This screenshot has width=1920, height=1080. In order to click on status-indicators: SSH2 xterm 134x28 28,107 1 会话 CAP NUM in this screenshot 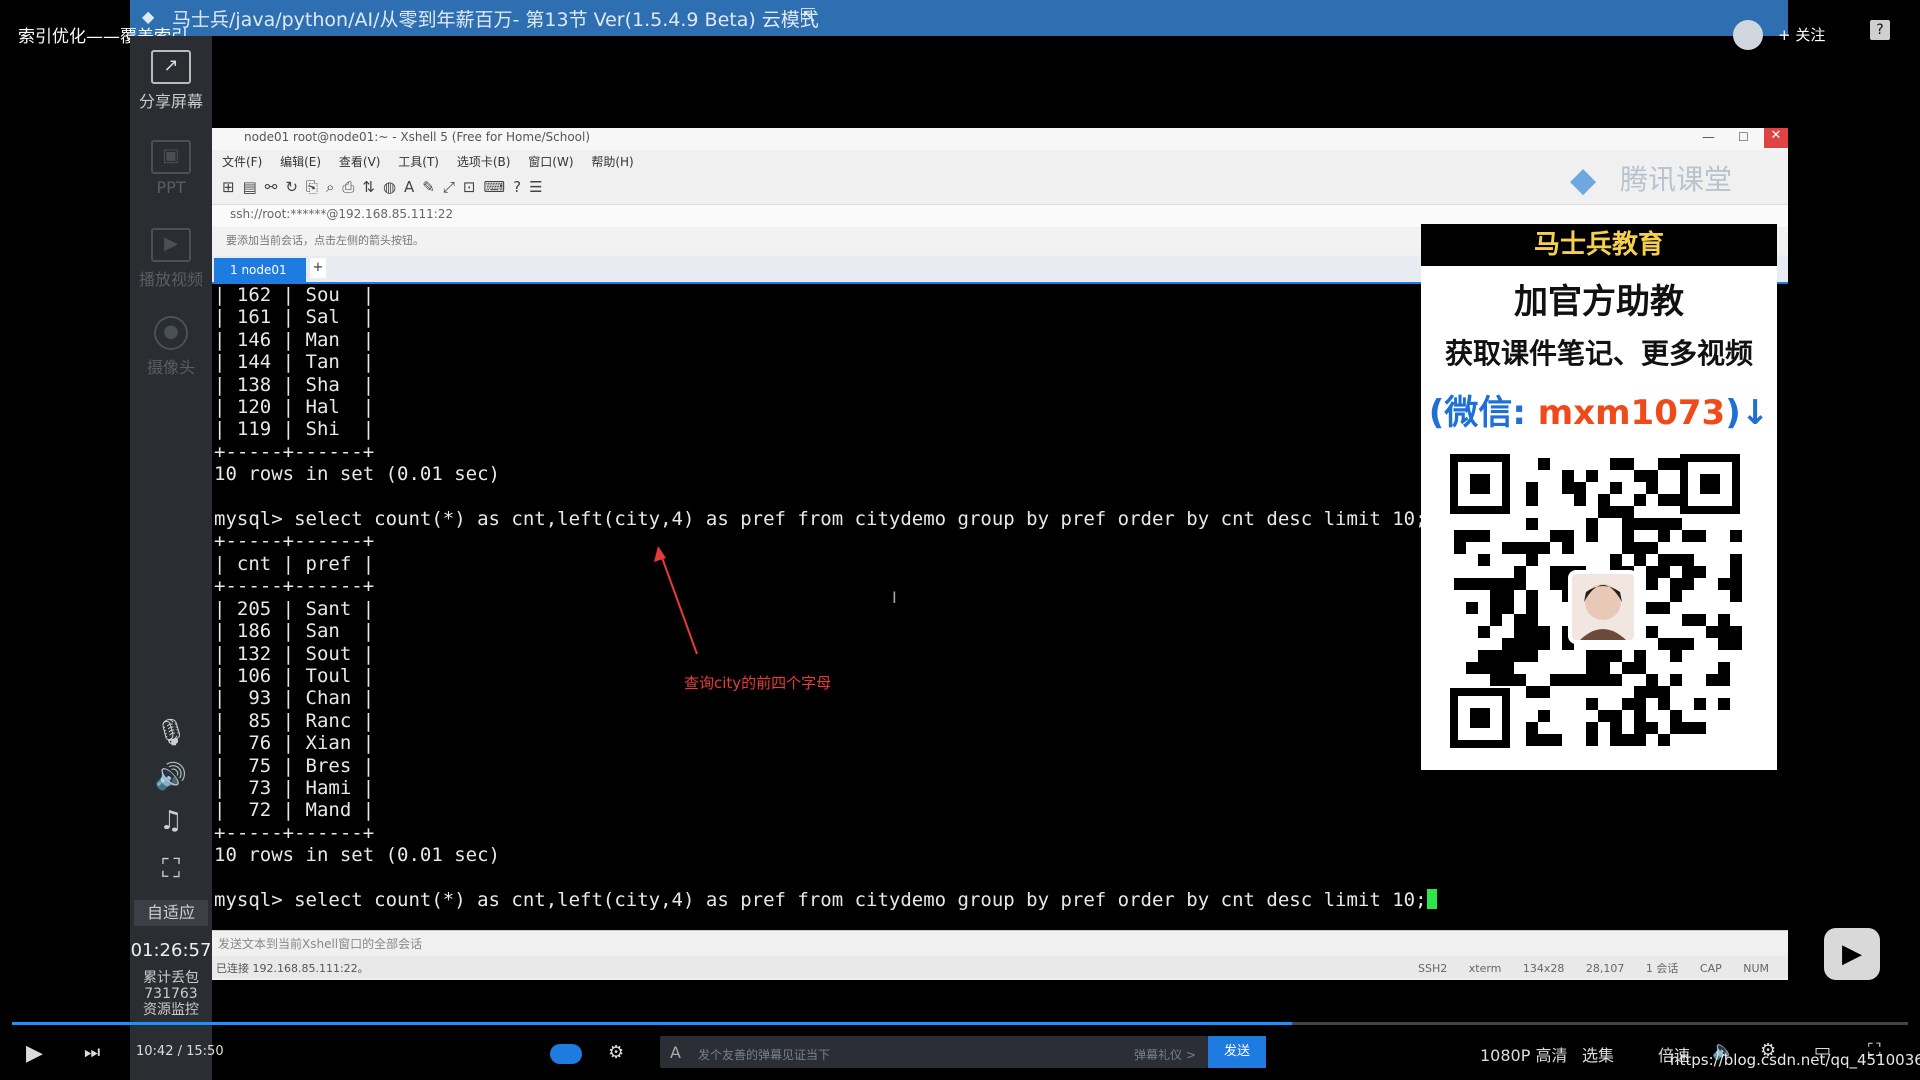, I will do `click(1602, 968)`.